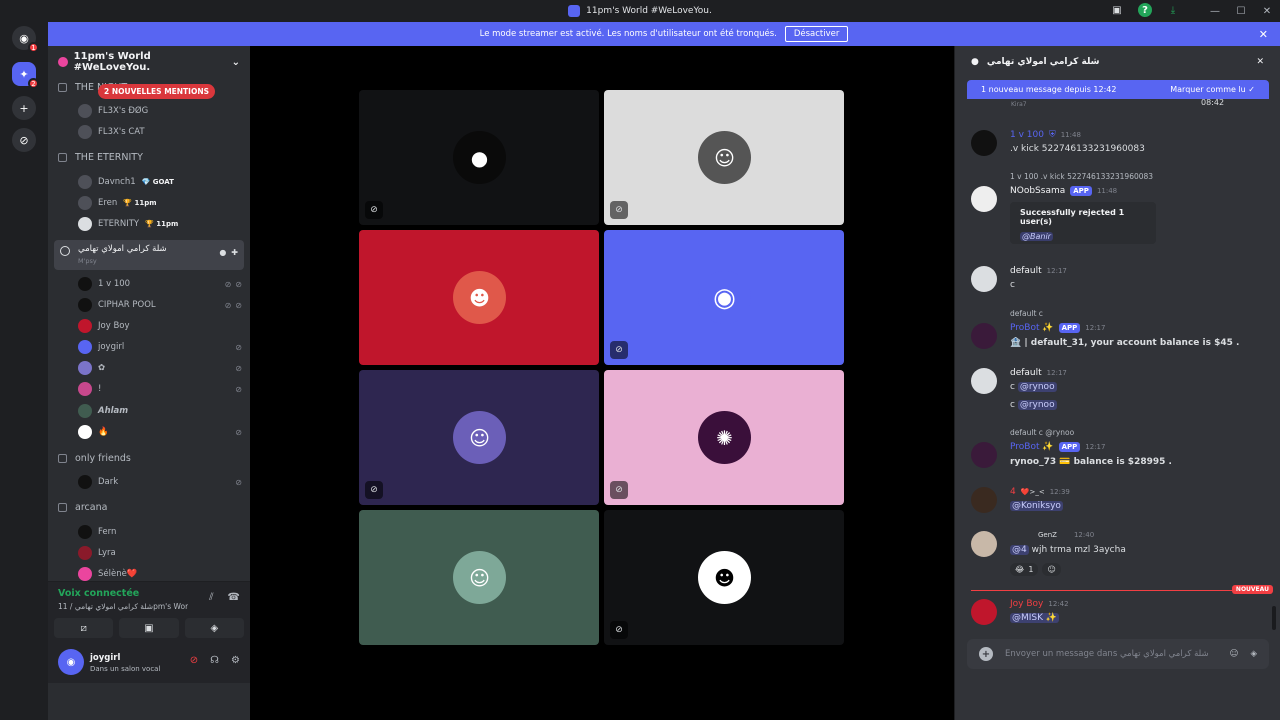 The width and height of the screenshot is (1280, 720). What do you see at coordinates (986, 654) in the screenshot?
I see `attach-plus-icon: +` at bounding box center [986, 654].